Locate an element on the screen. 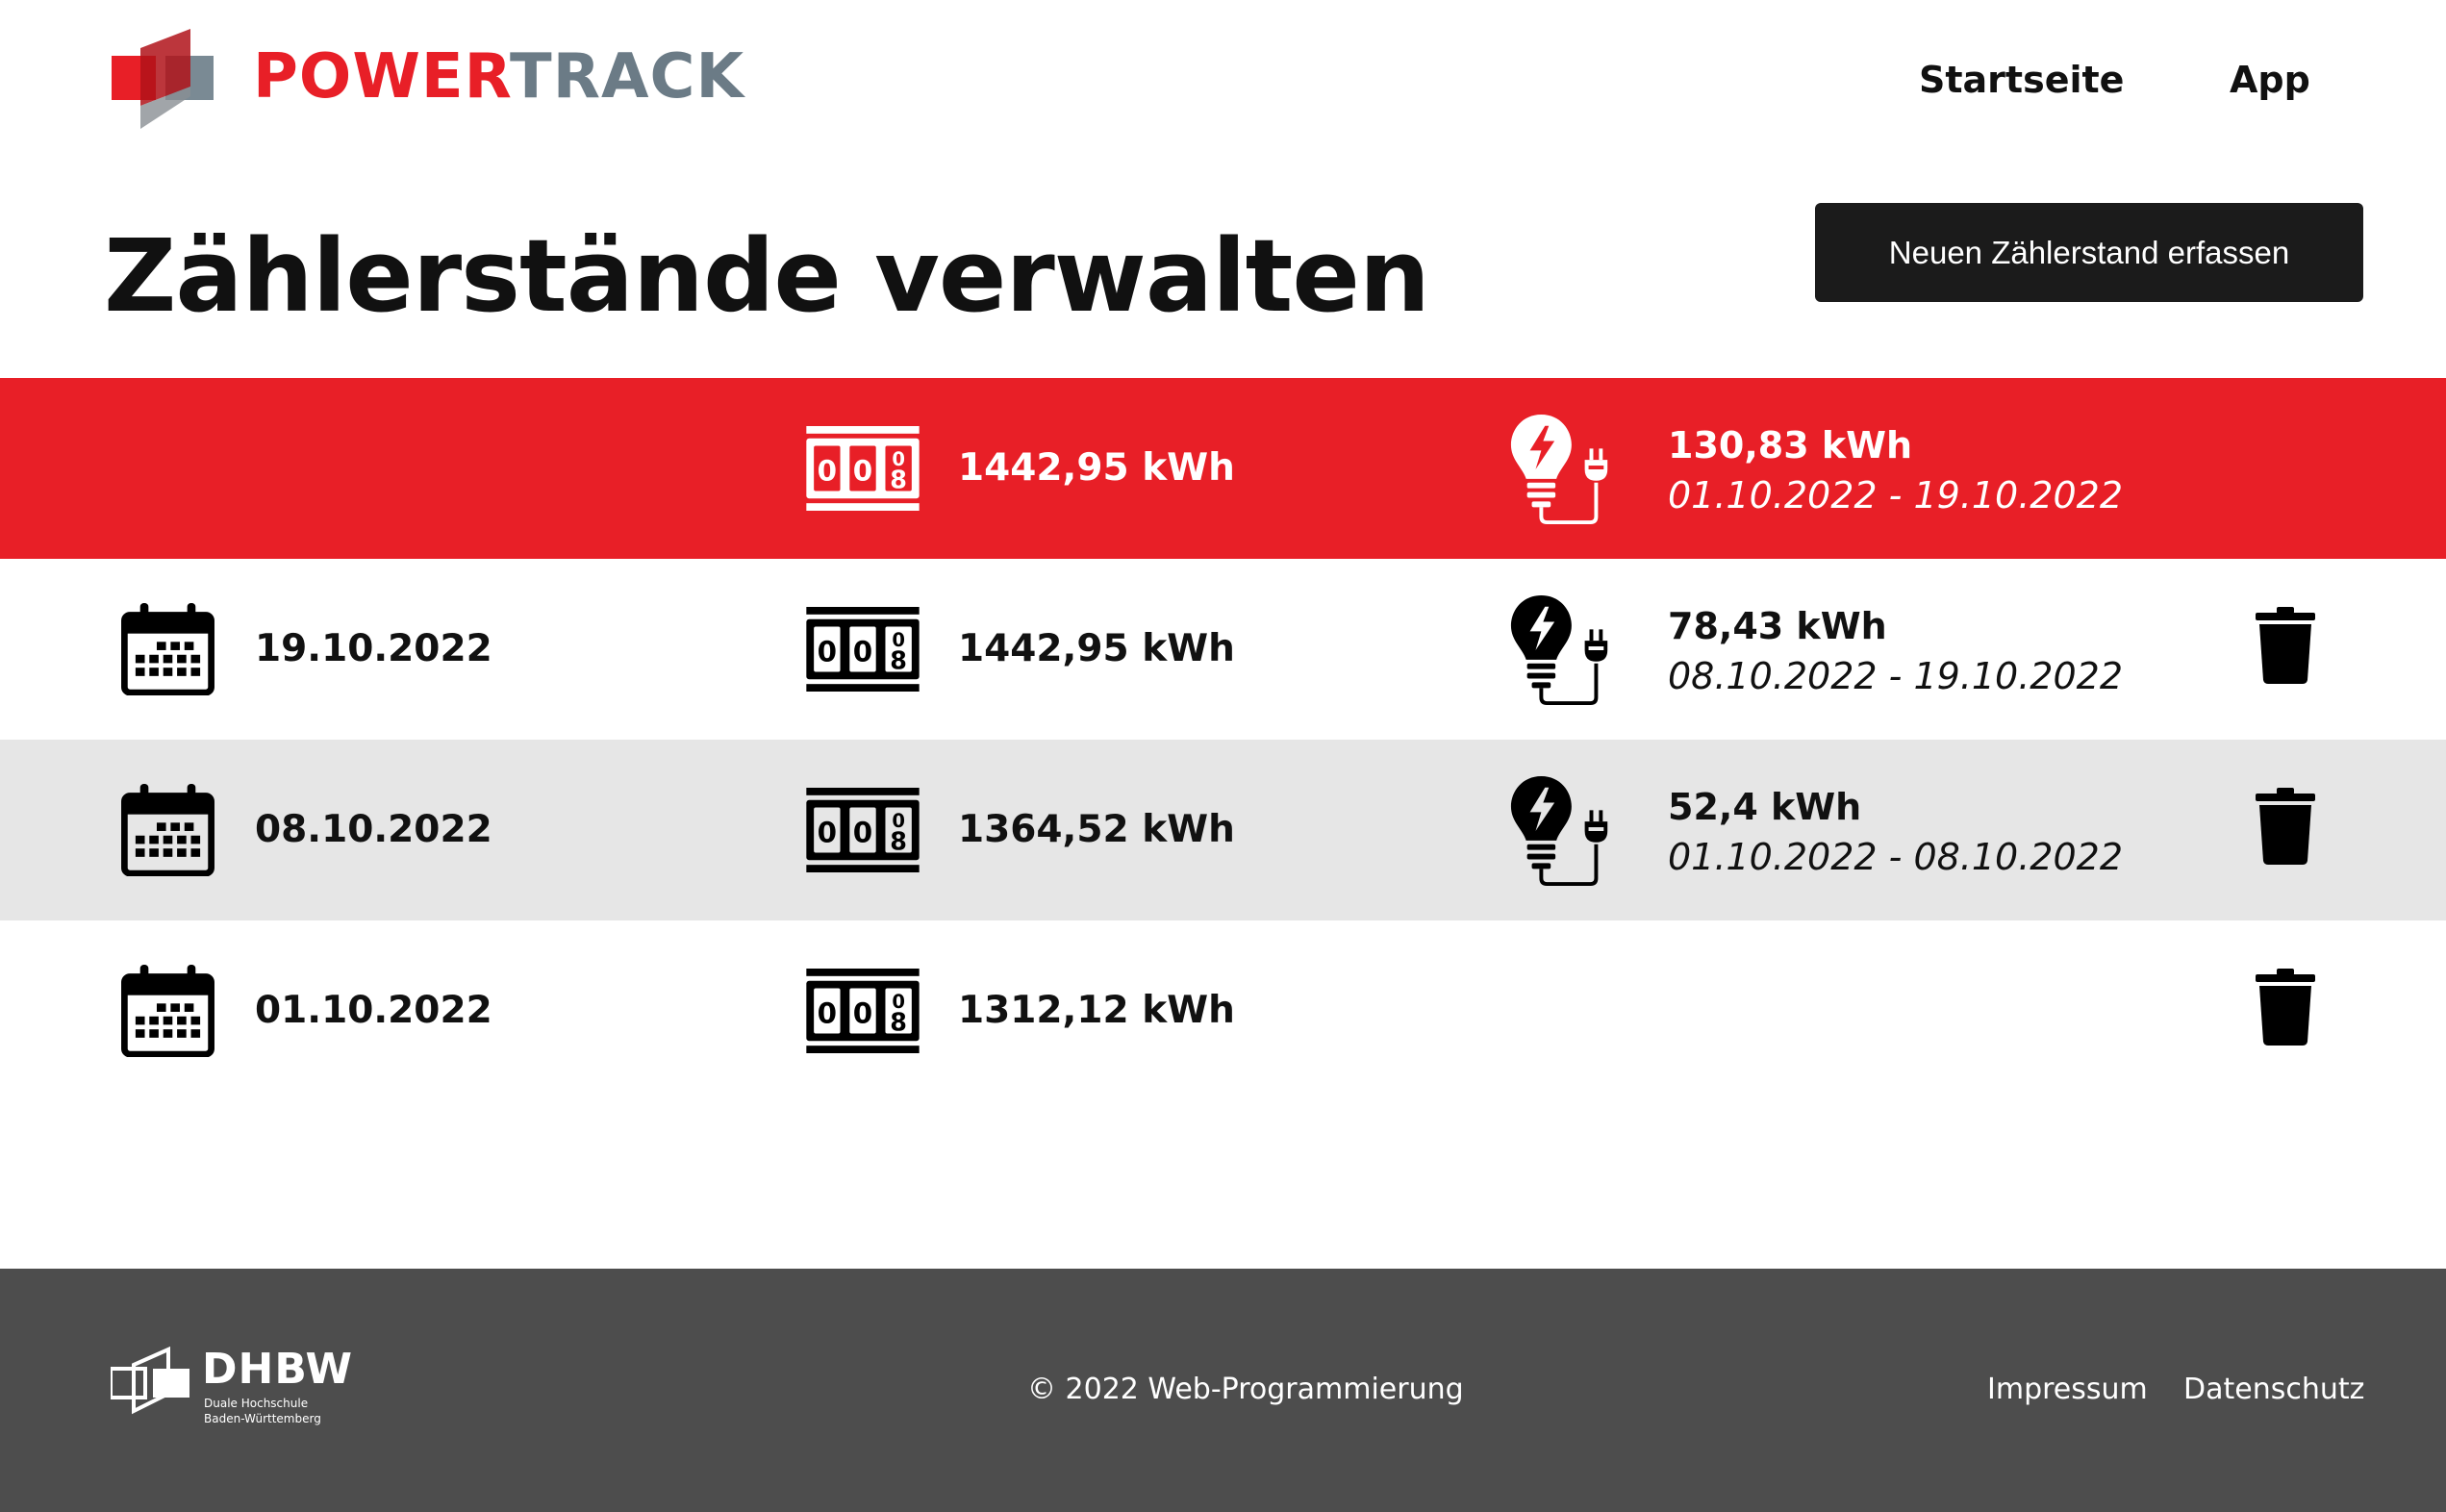 This screenshot has height=1512, width=2446. nav-link-home: Startseite is located at coordinates (2021, 80).